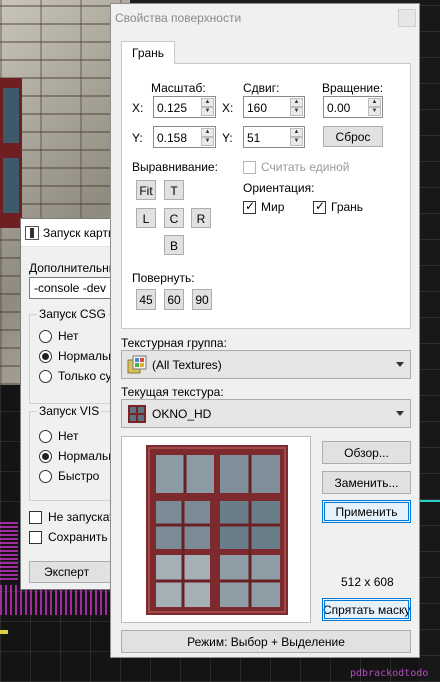 Image resolution: width=440 pixels, height=682 pixels. What do you see at coordinates (75, 517) in the screenshot?
I see `dont-run-checkbox: Не запускать` at bounding box center [75, 517].